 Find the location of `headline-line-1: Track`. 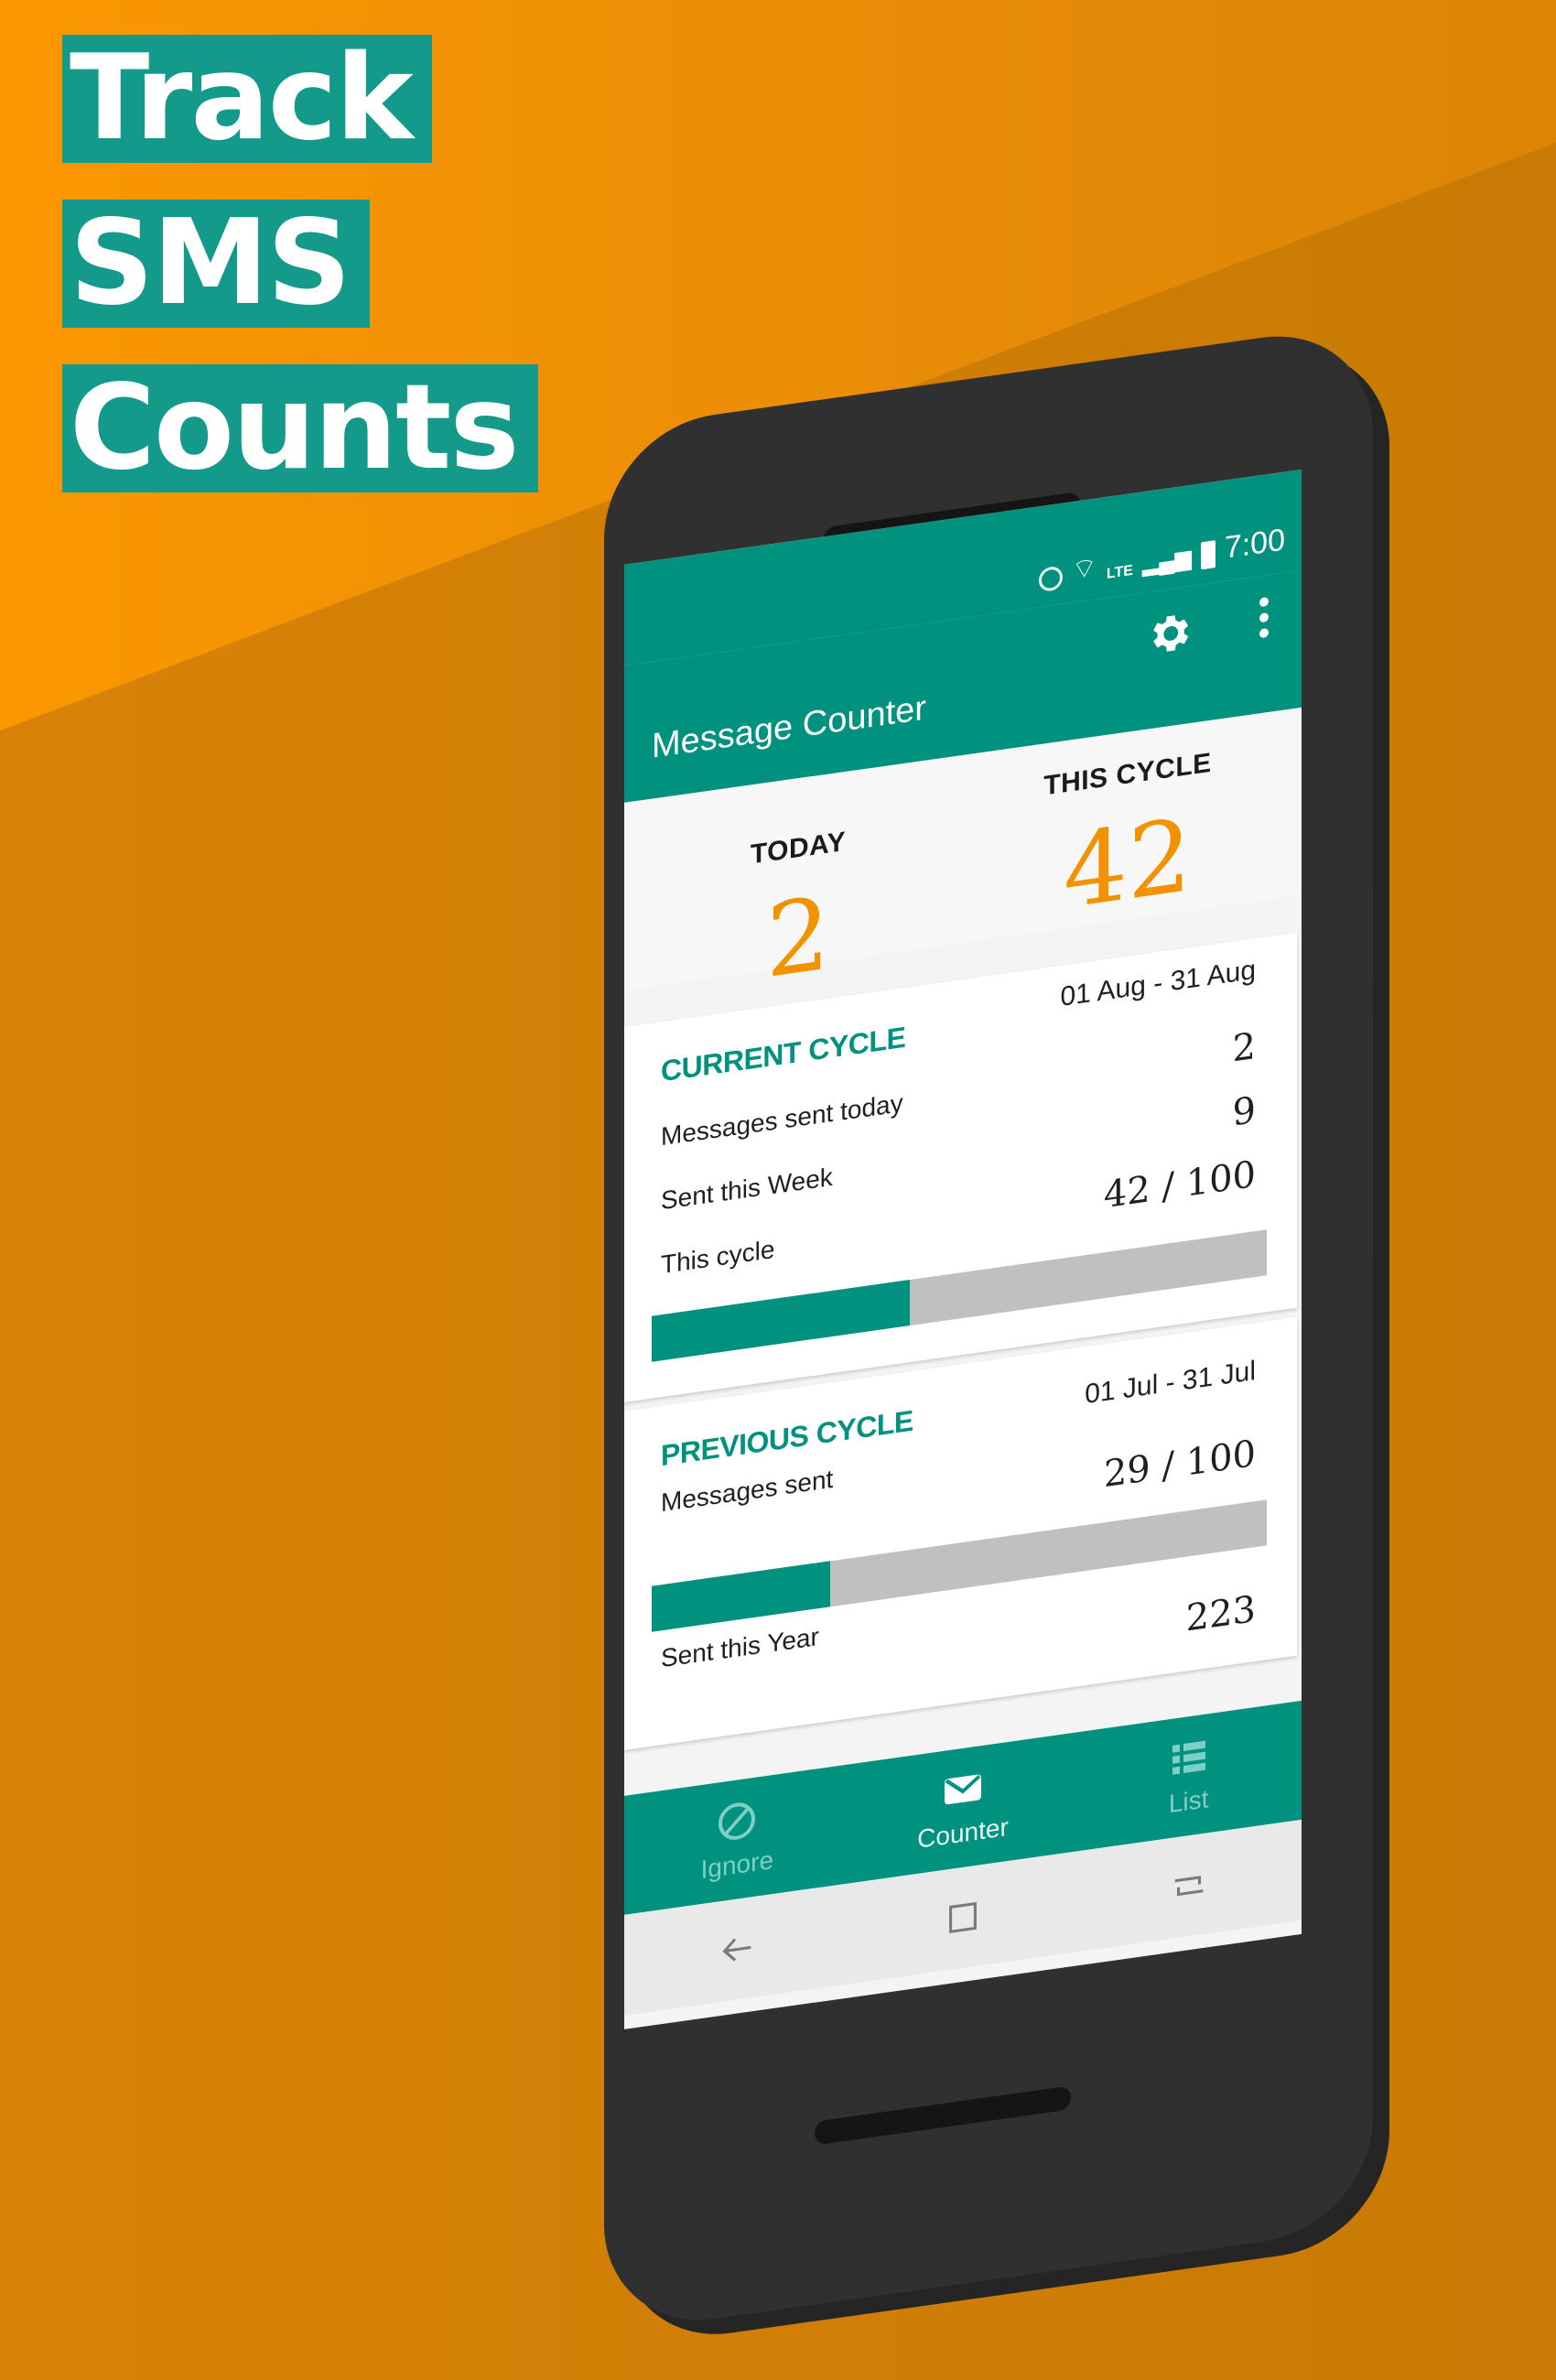

headline-line-1: Track is located at coordinates (247, 99).